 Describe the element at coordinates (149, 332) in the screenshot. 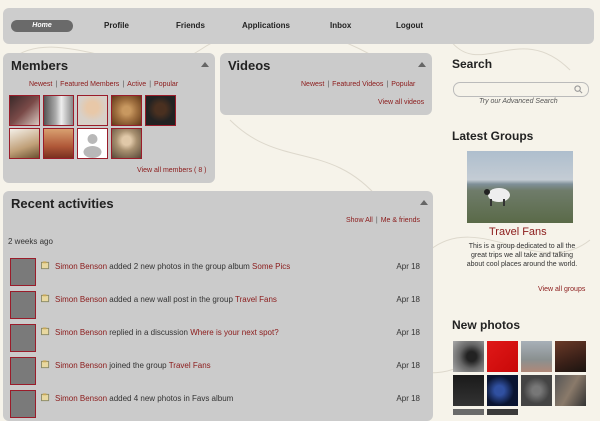

I see `activity-action-text: replied in a discussion` at that location.